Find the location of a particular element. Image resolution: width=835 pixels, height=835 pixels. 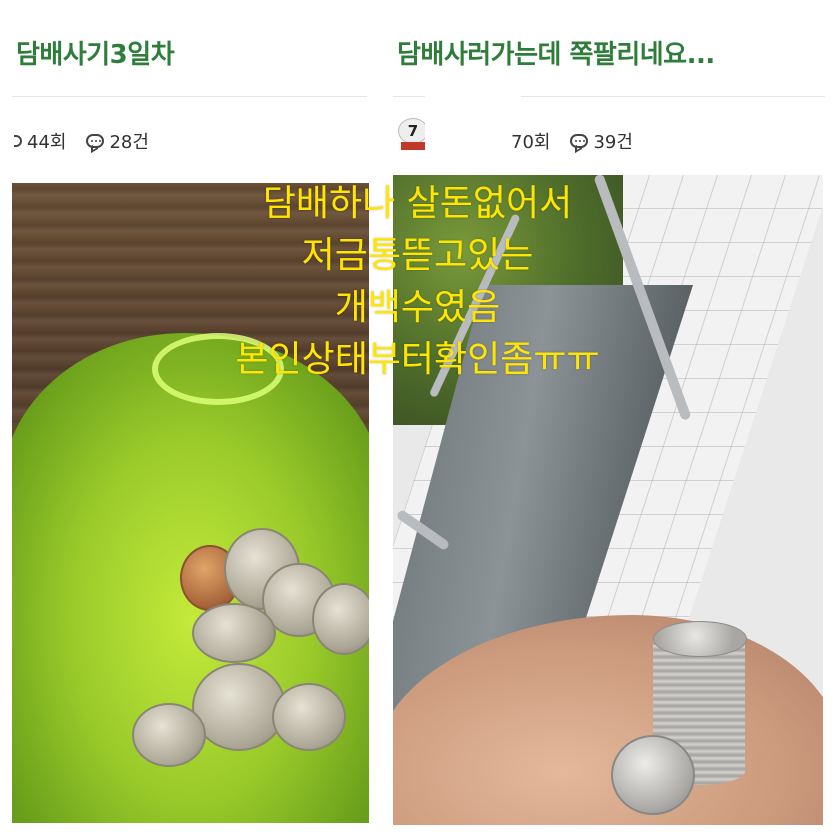

comments-stat: 39건 is located at coordinates (601, 141).